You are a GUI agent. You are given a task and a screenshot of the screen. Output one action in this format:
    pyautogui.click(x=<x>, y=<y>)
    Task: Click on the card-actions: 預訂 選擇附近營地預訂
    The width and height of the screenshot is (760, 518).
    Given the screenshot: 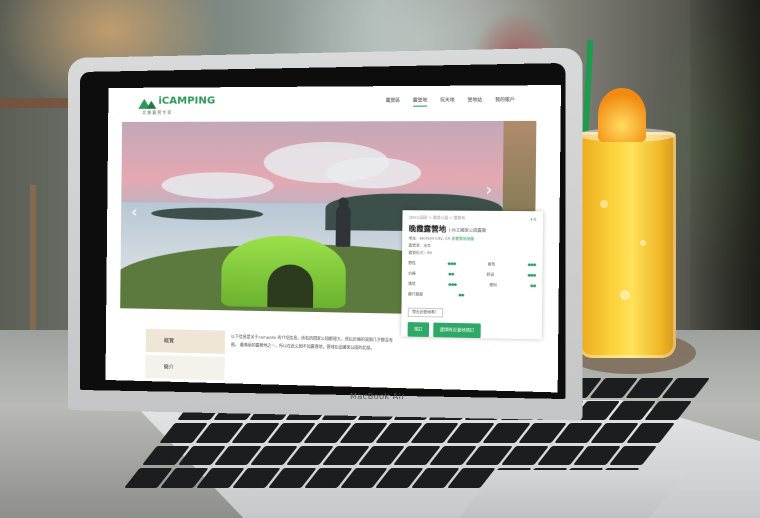 What is the action you would take?
    pyautogui.click(x=471, y=330)
    